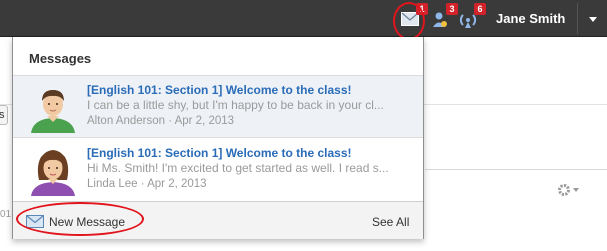 The width and height of the screenshot is (607, 251). Describe the element at coordinates (592, 18) in the screenshot. I see `chevron-down-icon` at that location.